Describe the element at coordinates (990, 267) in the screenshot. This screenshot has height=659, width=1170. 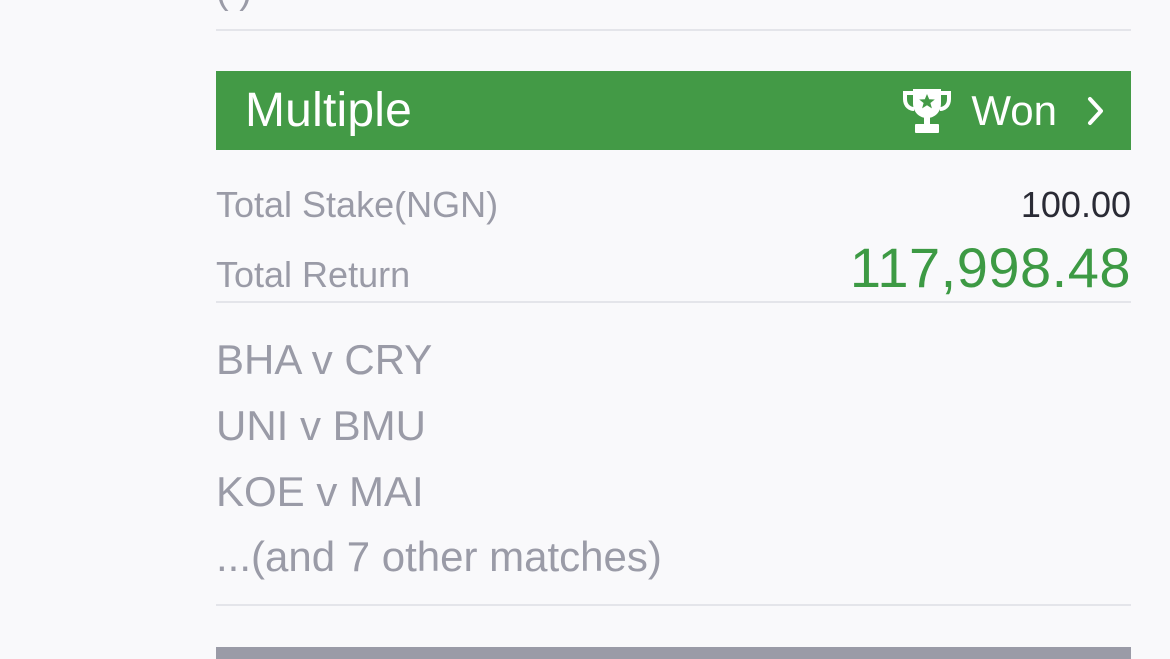
I see `total-return-value: 117,998.48` at that location.